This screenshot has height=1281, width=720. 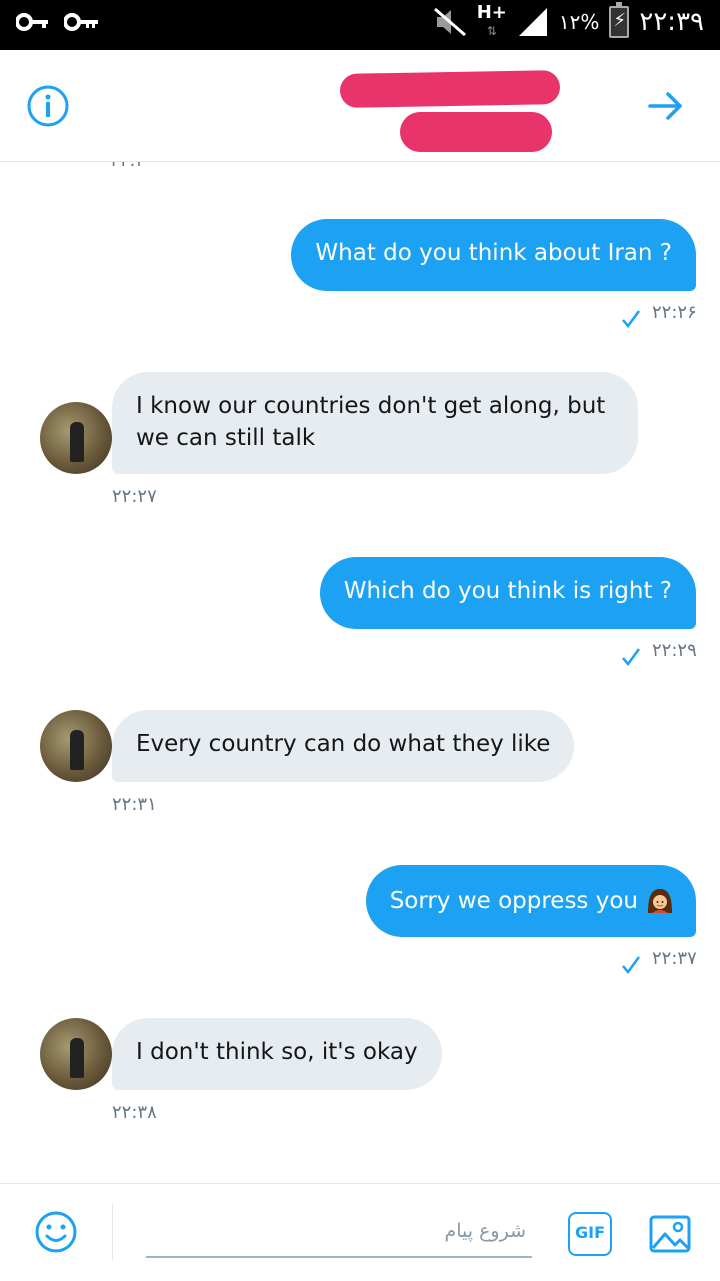 What do you see at coordinates (532, 22) in the screenshot?
I see `signal-icon` at bounding box center [532, 22].